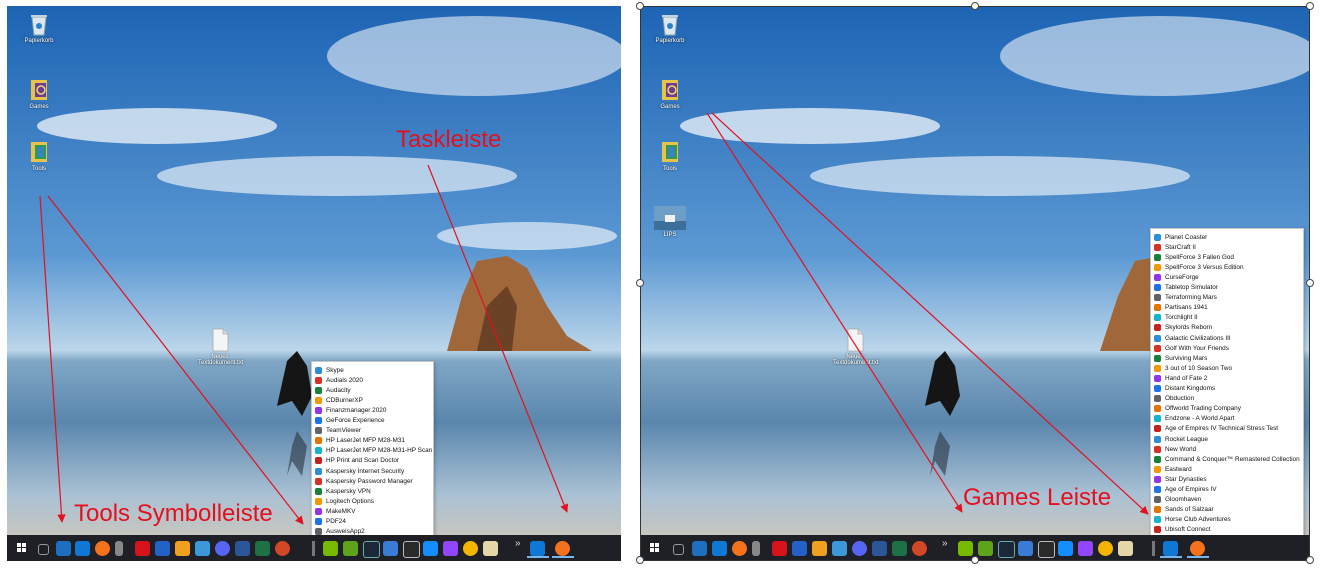 The height and width of the screenshot is (568, 1321). What do you see at coordinates (43, 549) in the screenshot?
I see `task-view-icon` at bounding box center [43, 549].